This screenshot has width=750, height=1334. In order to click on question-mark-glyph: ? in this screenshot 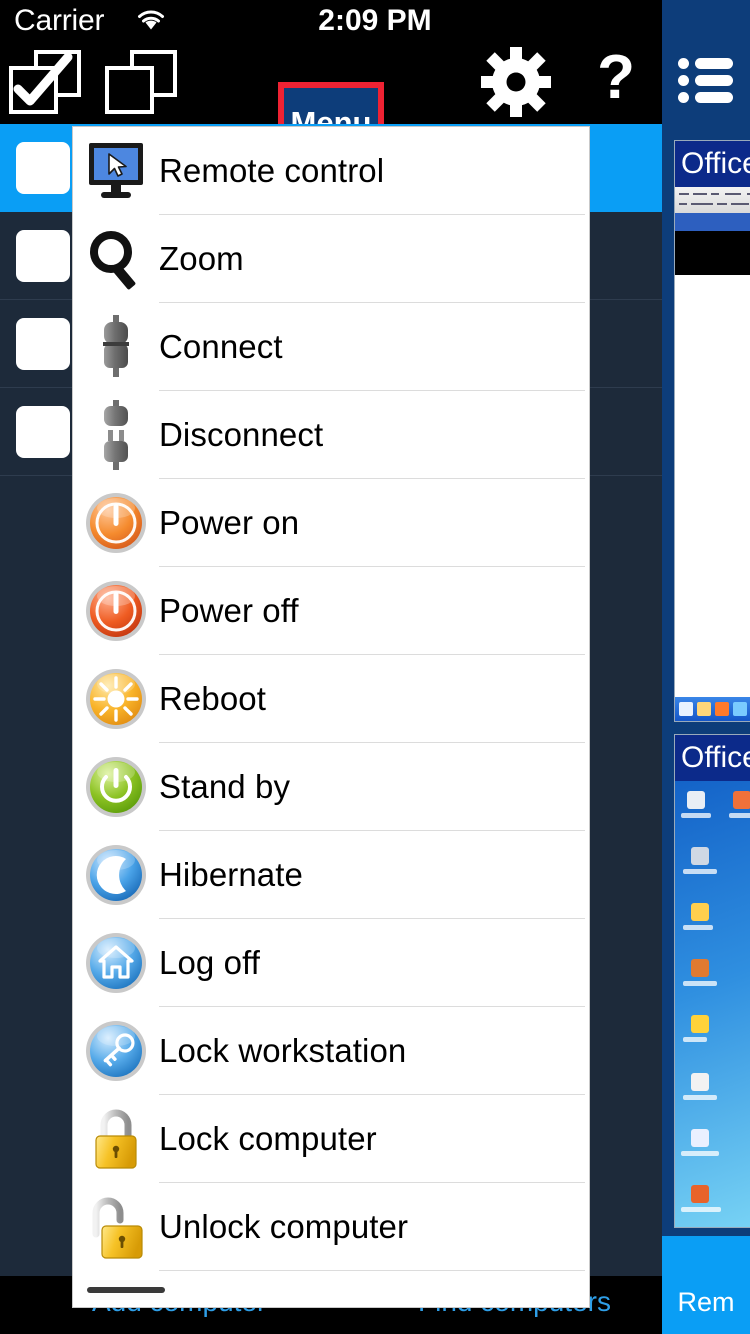, I will do `click(616, 80)`.